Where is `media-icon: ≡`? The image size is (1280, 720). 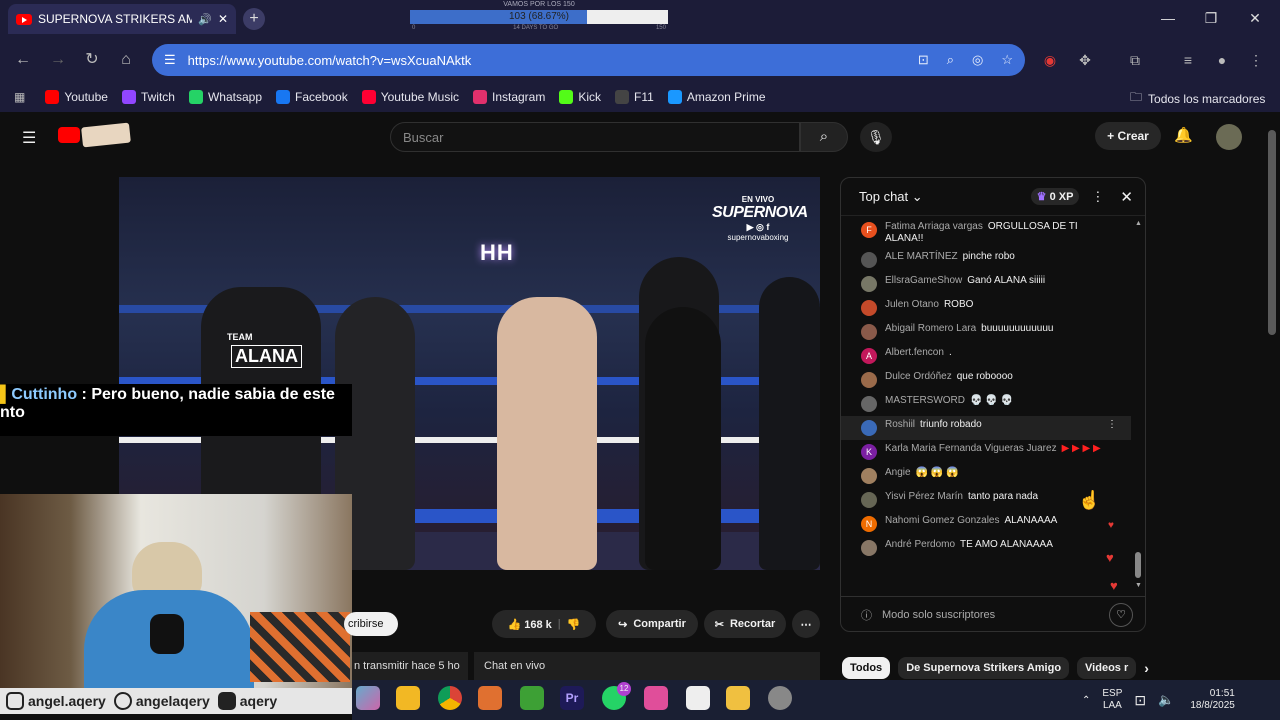 media-icon: ≡ is located at coordinates (1188, 60).